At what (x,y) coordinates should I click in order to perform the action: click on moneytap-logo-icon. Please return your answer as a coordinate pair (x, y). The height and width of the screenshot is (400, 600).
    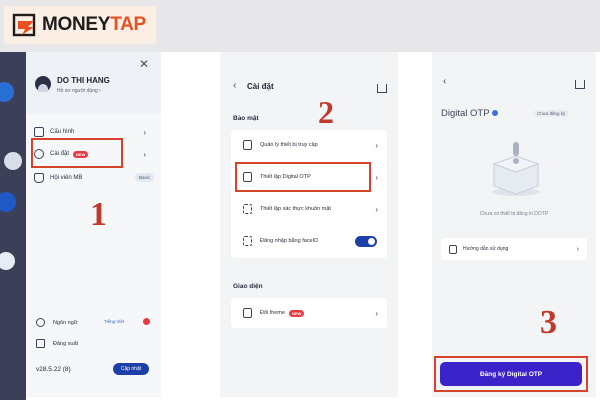
    Looking at the image, I should click on (25, 25).